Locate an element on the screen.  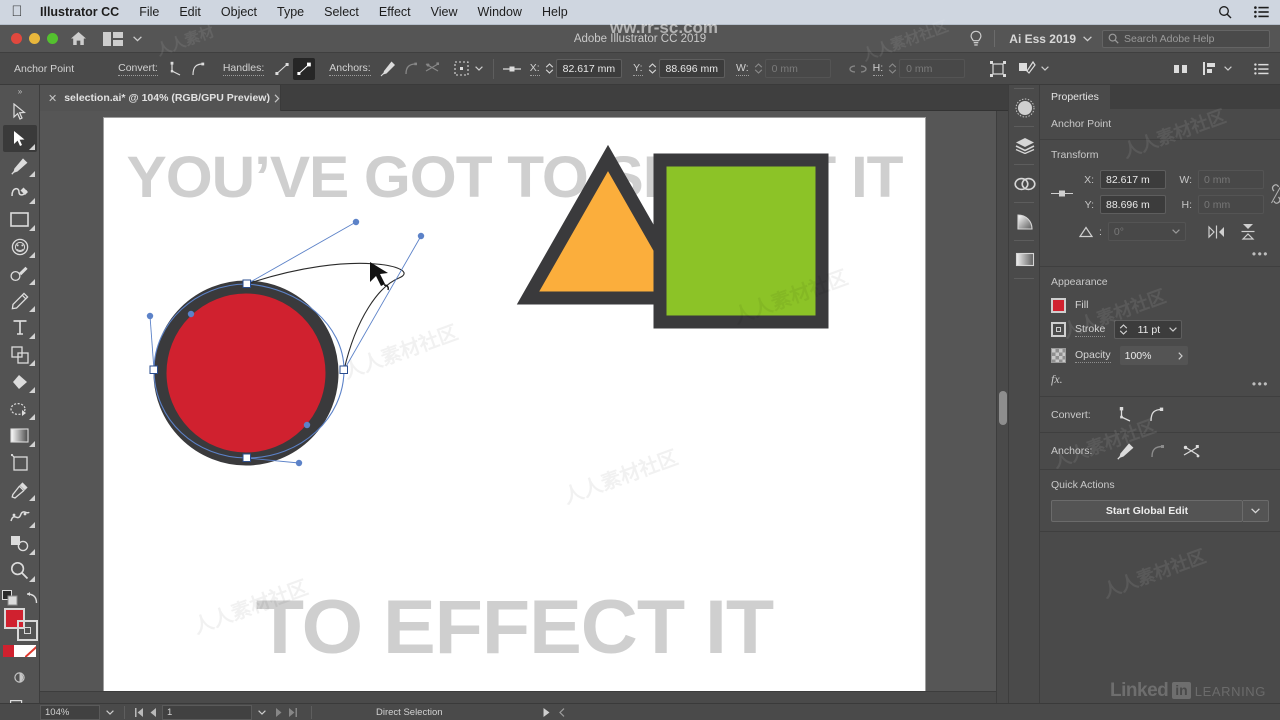
chevron-right-icon is located at coordinates (277, 98).